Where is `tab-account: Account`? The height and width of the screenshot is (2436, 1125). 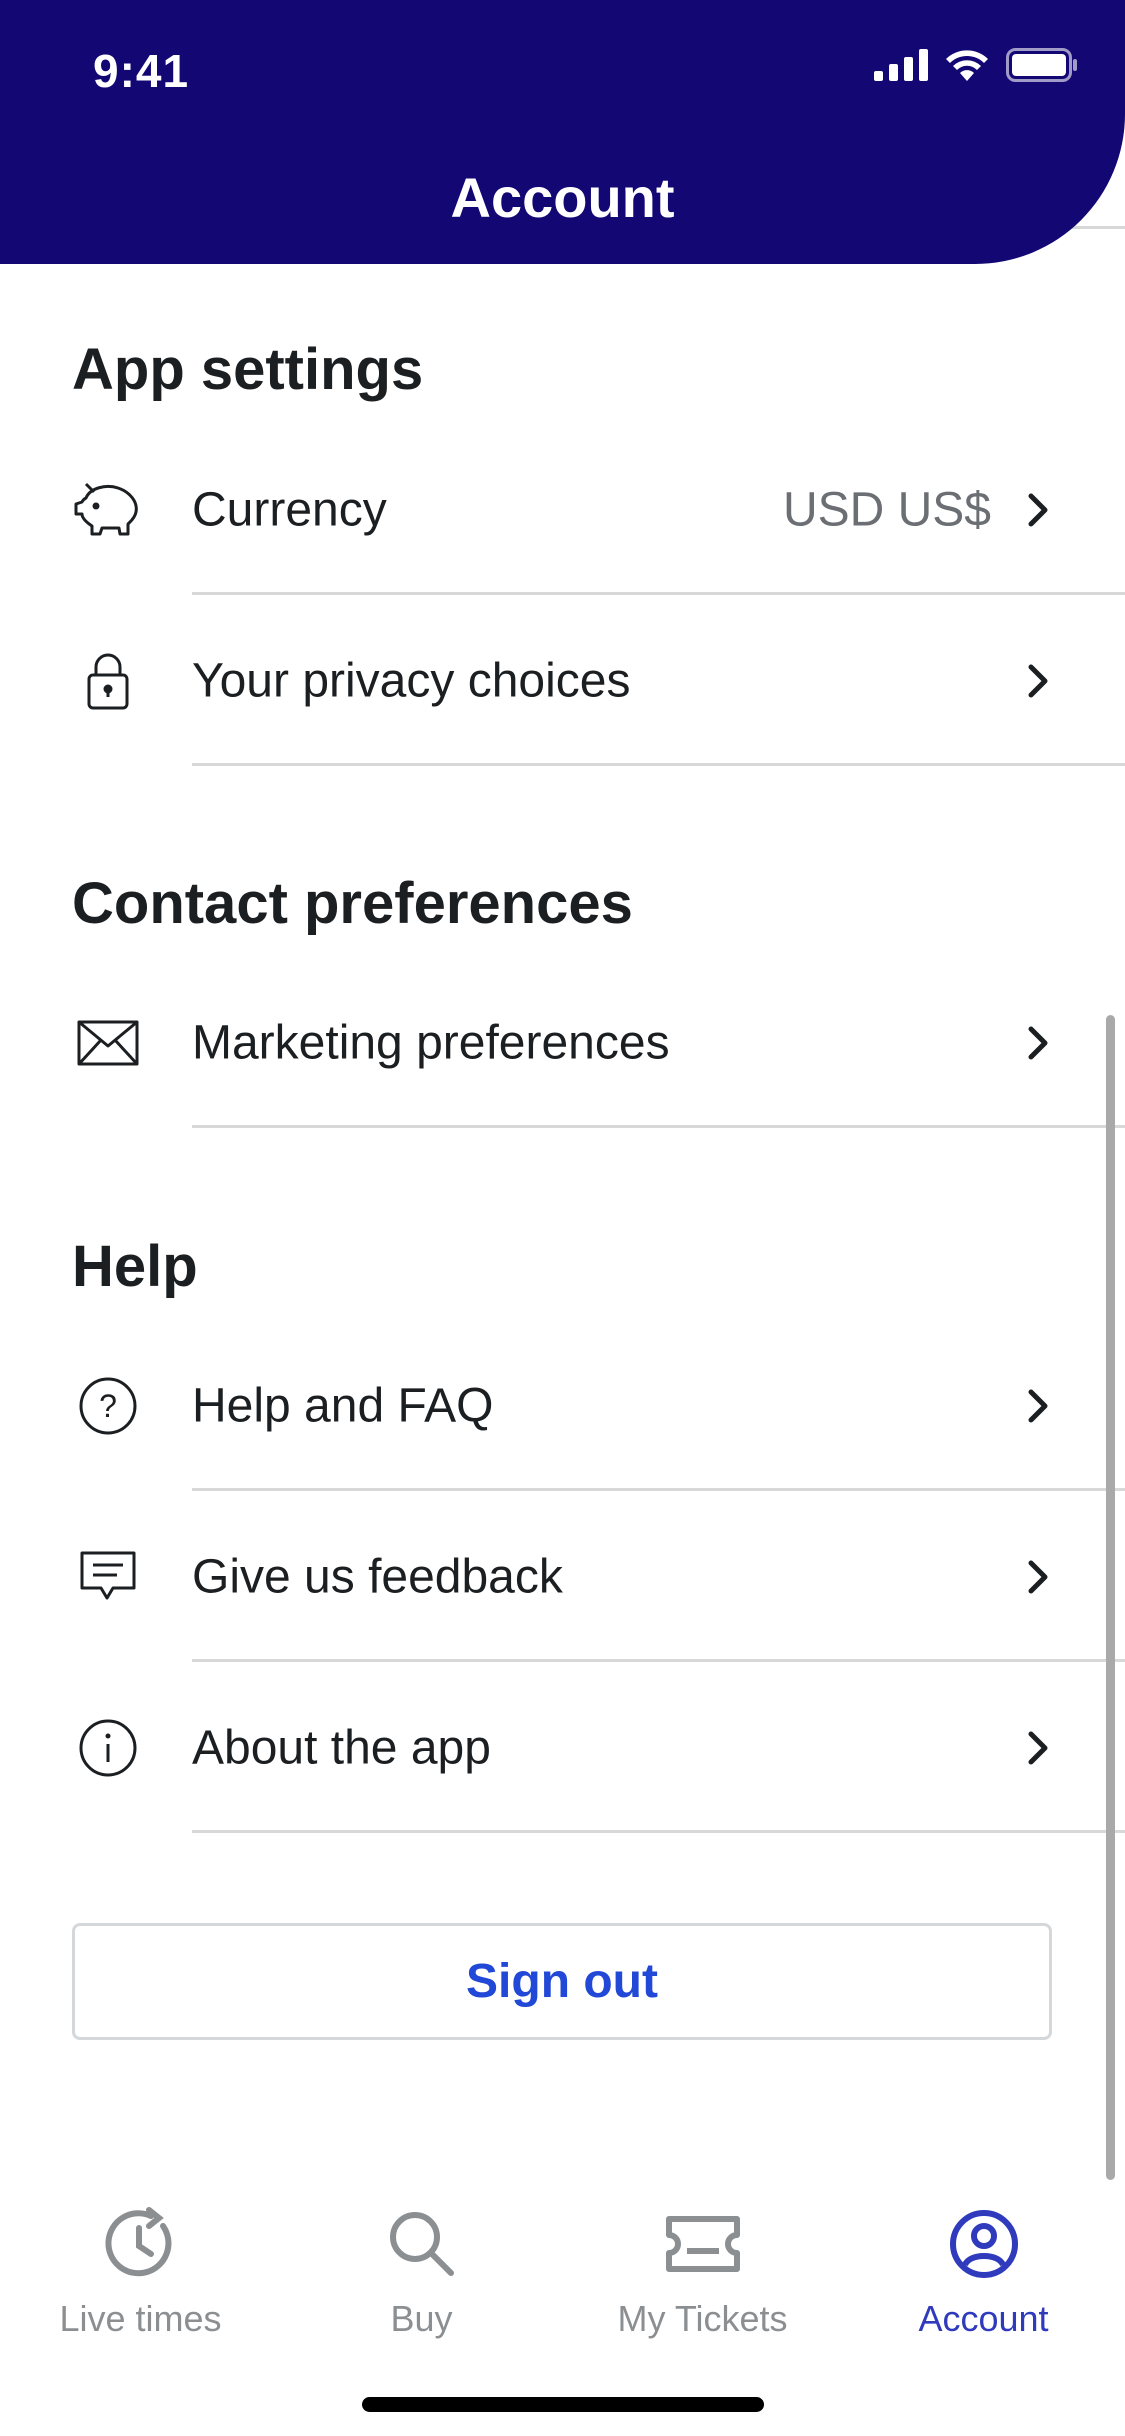
tab-account: Account is located at coordinates (983, 2274).